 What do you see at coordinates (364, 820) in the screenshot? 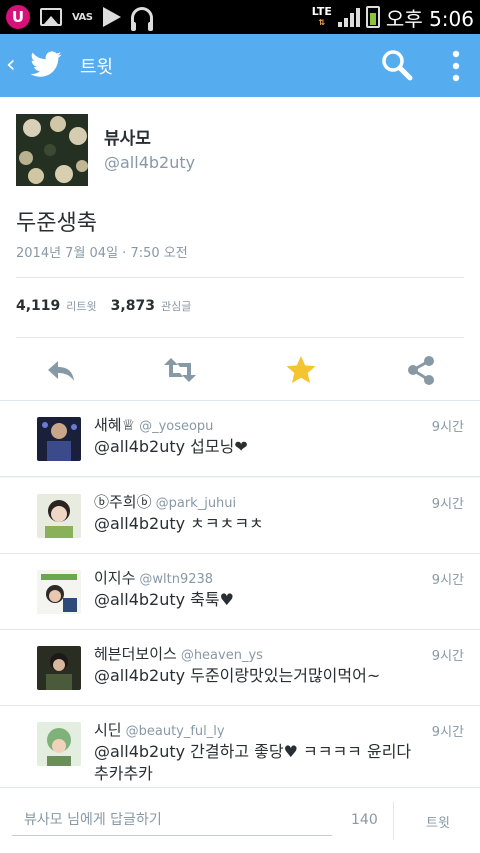
I see `character-count: 140` at bounding box center [364, 820].